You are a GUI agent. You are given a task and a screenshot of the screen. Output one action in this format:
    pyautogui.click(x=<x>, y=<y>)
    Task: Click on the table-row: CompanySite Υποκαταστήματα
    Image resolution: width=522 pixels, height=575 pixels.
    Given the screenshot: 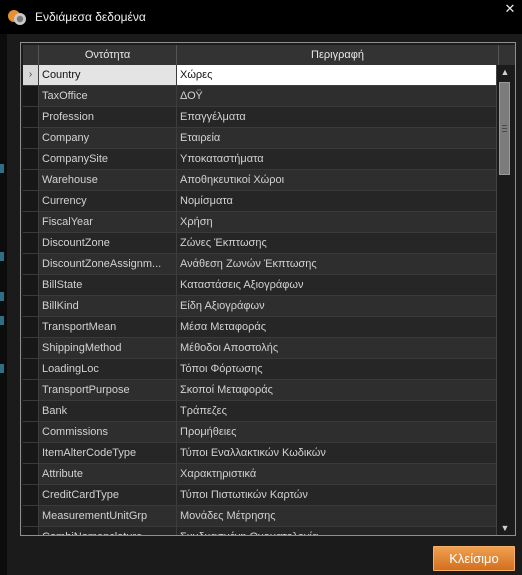 What is the action you would take?
    pyautogui.click(x=260, y=159)
    